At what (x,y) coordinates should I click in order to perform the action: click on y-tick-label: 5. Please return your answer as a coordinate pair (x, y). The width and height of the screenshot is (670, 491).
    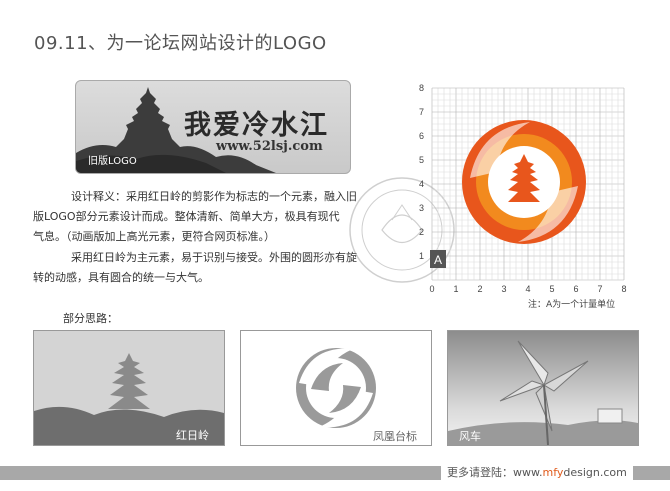
    Looking at the image, I should click on (421, 160).